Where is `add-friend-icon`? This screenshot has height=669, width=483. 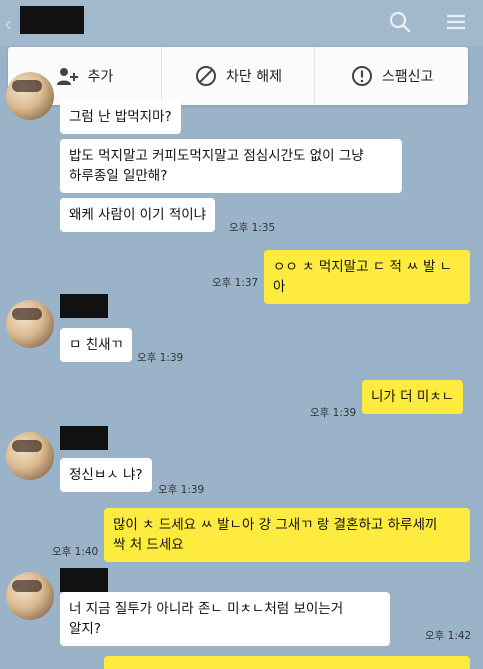
add-friend-icon is located at coordinates (68, 76).